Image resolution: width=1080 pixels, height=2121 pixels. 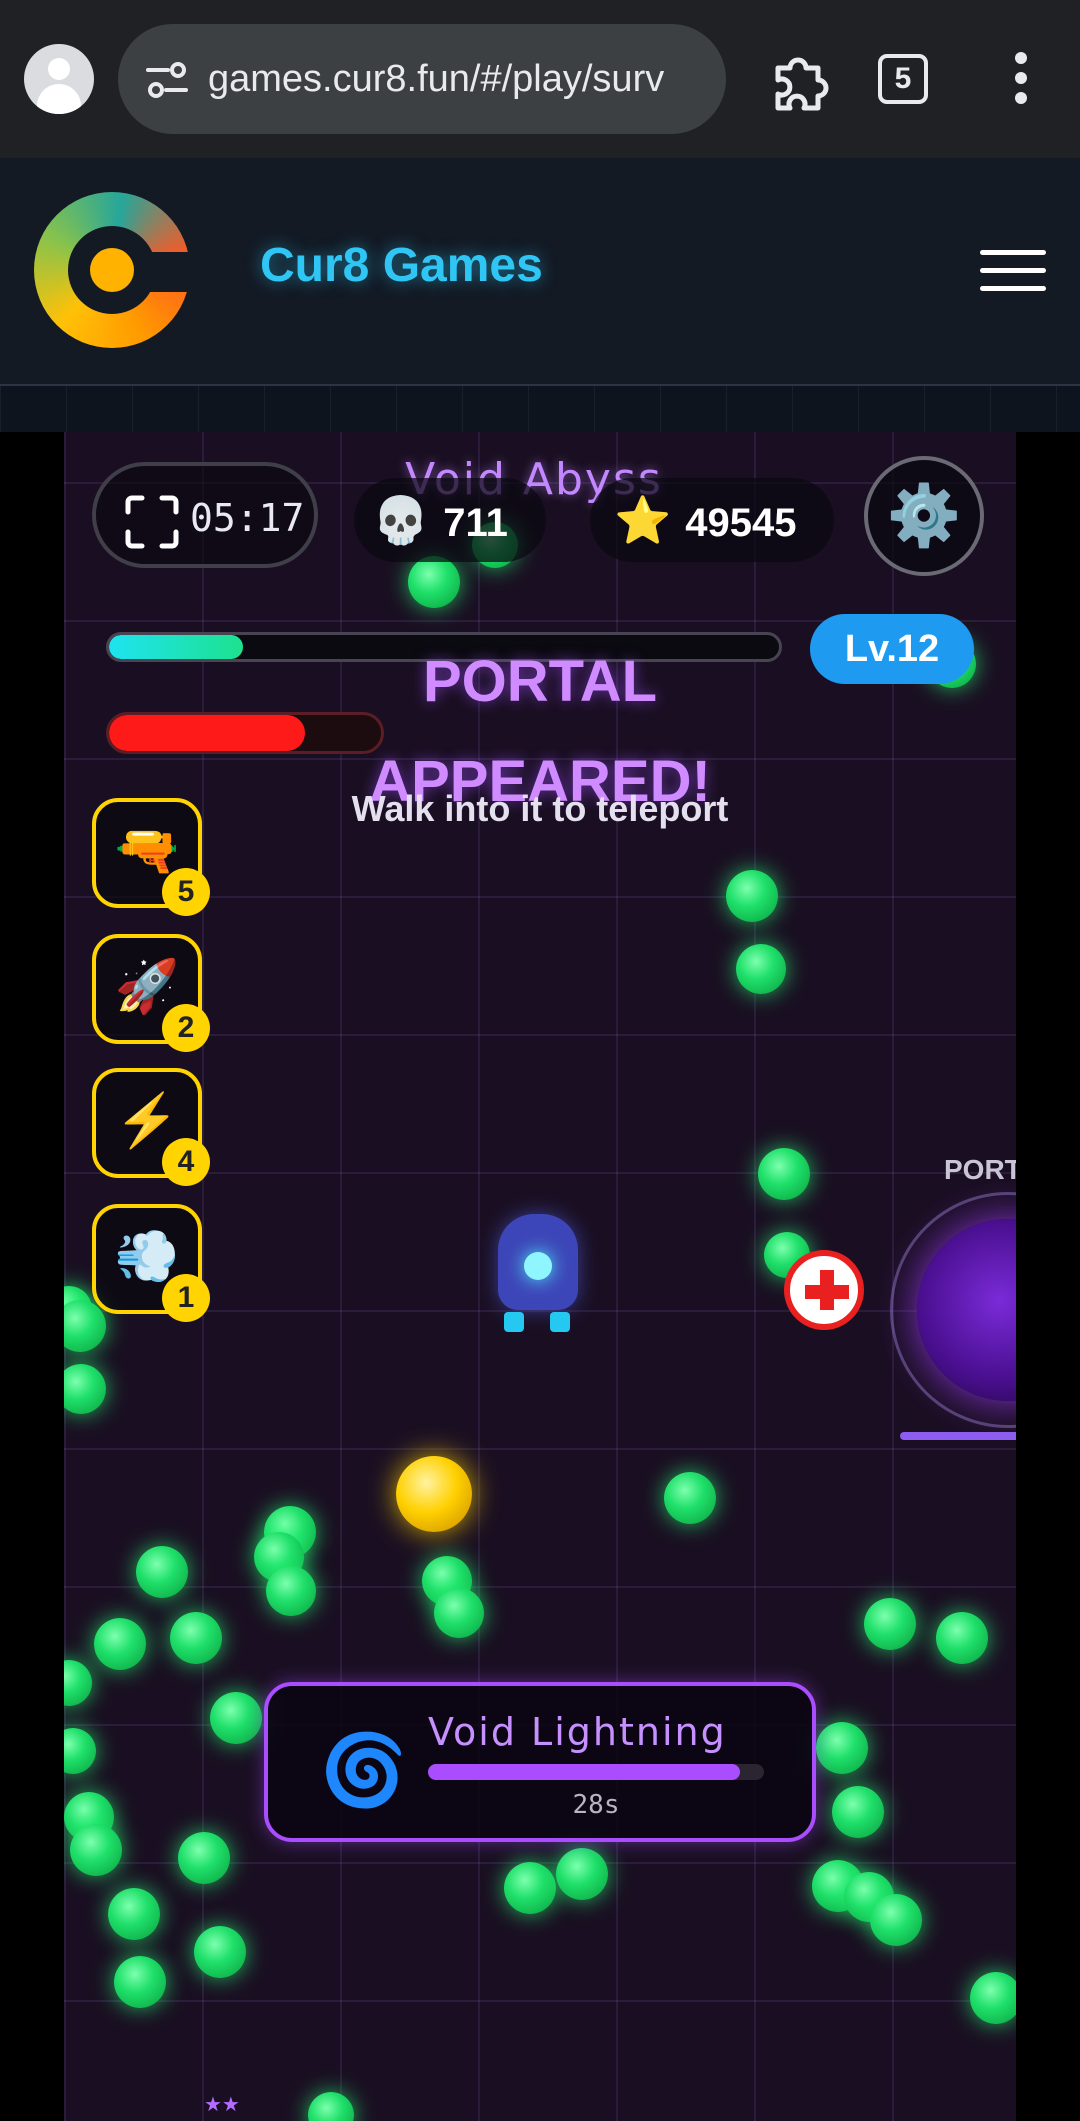 I want to click on score-counter: ⭐ 49545, so click(x=712, y=520).